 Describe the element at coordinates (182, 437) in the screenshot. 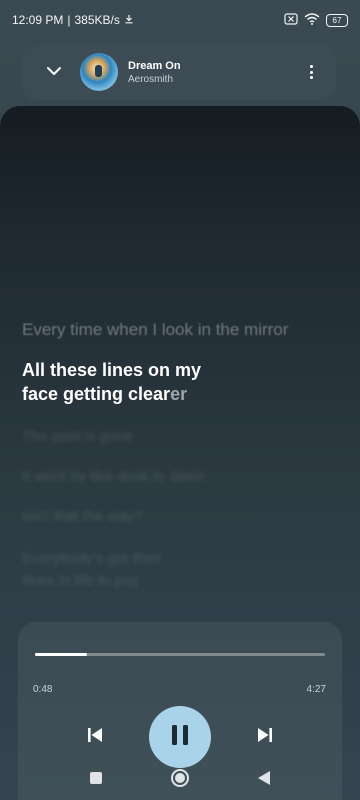

I see `lyric-upcoming-line: The past is gone` at that location.